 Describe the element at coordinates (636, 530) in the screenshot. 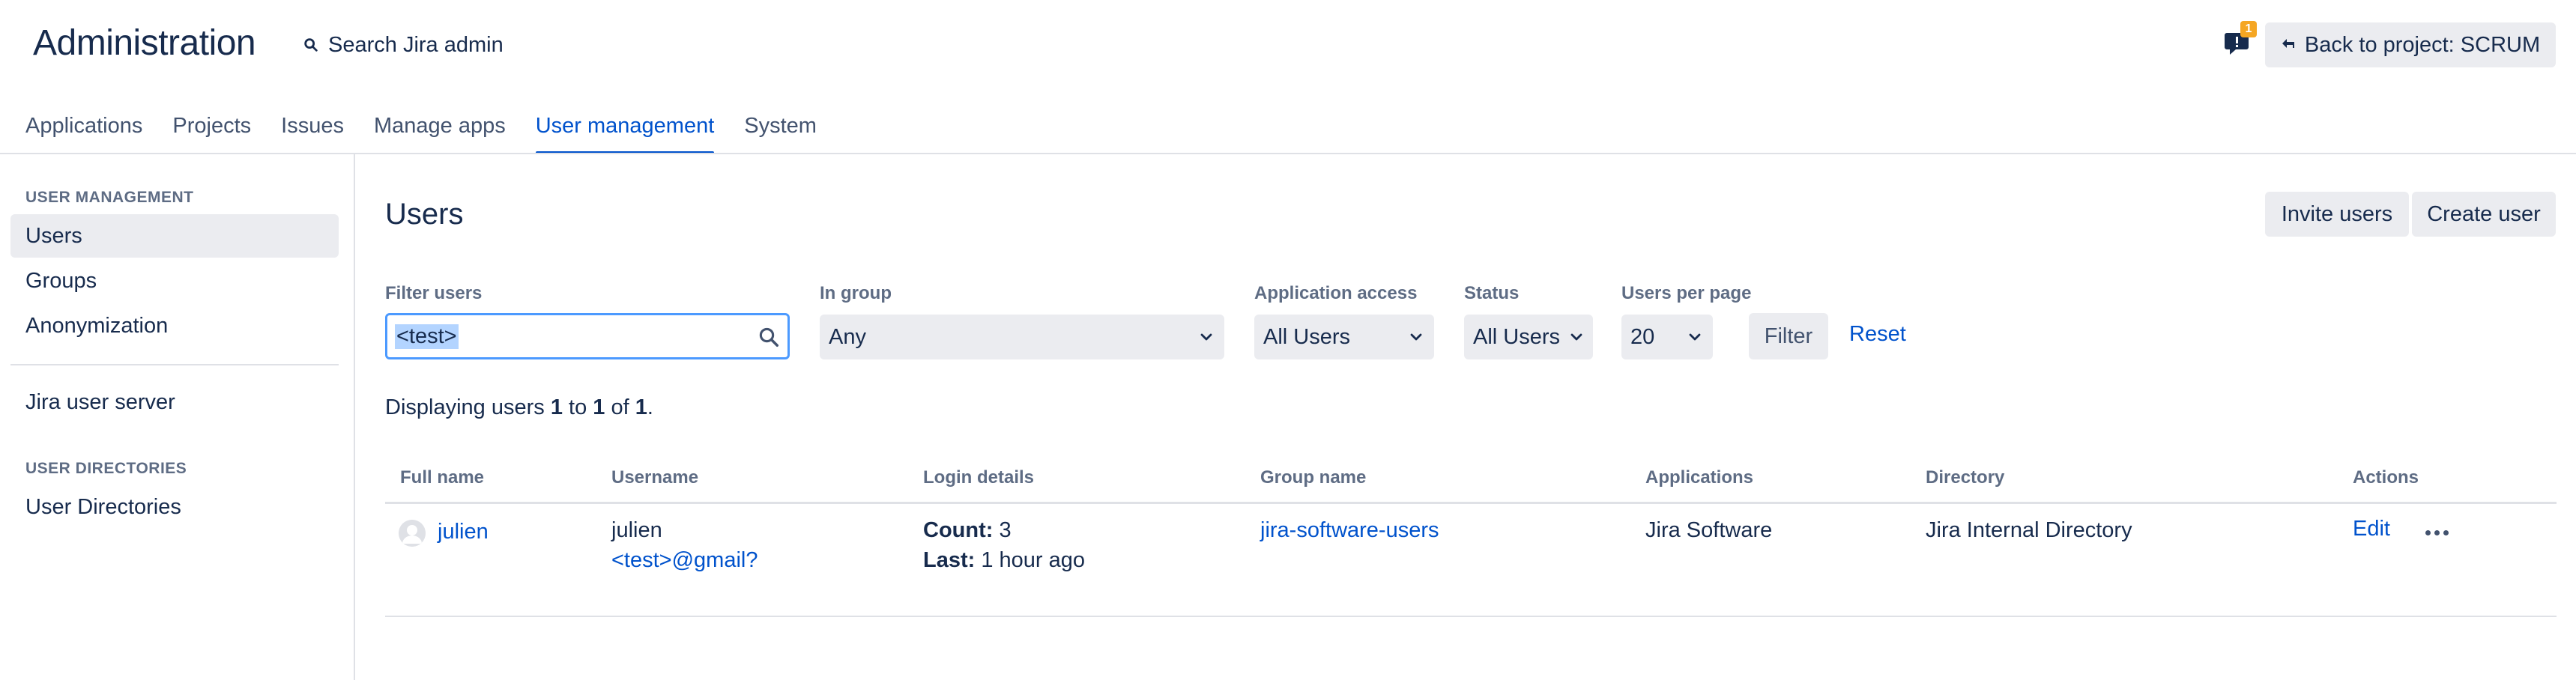

I see `user-username: julien` at that location.